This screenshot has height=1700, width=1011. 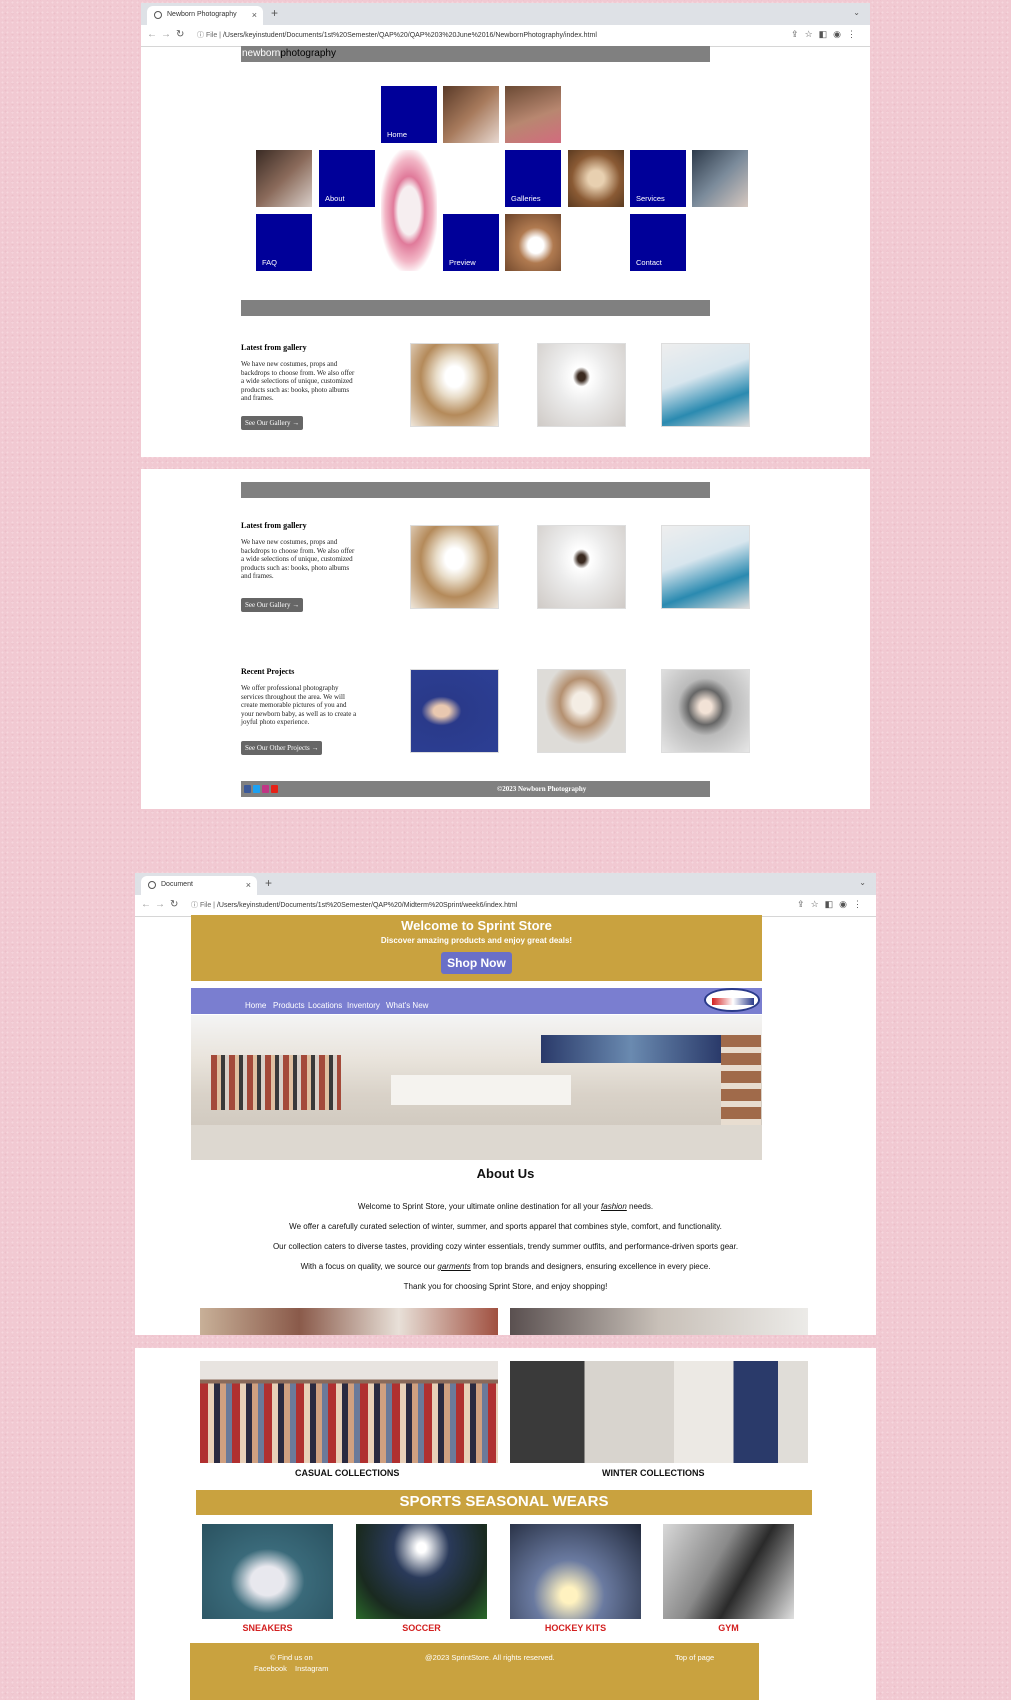 What do you see at coordinates (575, 1628) in the screenshot?
I see `hockey-kits-label: HOCKEY KITS` at bounding box center [575, 1628].